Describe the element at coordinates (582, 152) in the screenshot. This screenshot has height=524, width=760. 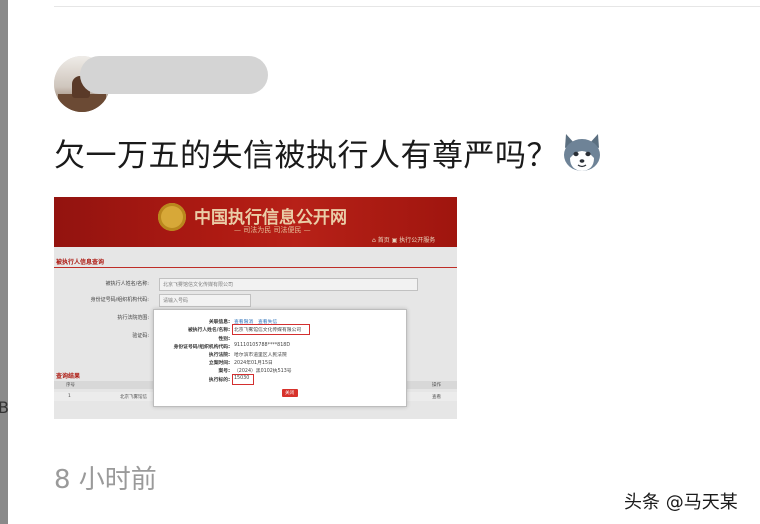
I see `husky-emoji-icon` at that location.